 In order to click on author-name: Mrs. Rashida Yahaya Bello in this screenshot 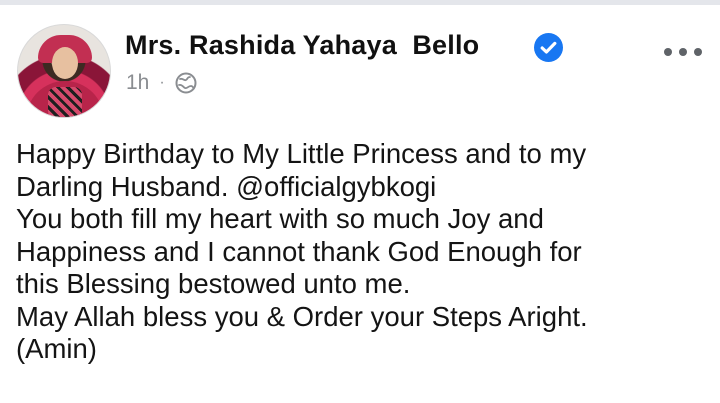, I will do `click(302, 45)`.